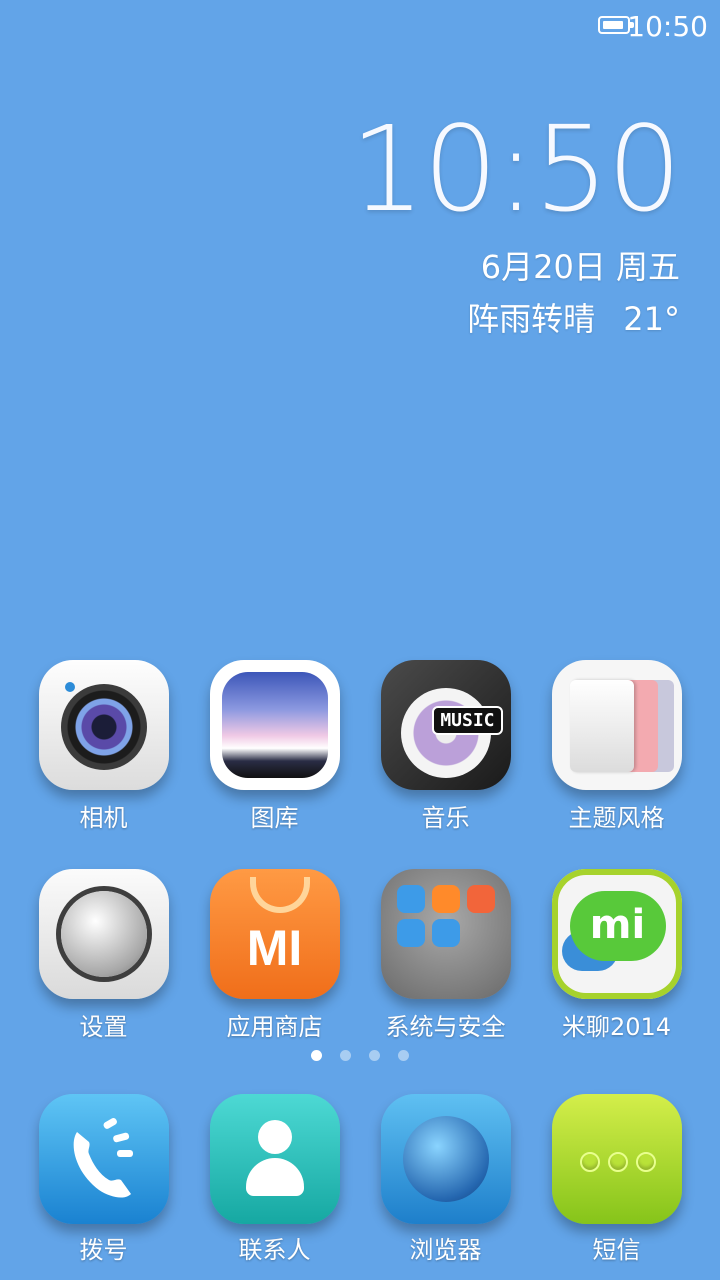 The image size is (720, 1280). What do you see at coordinates (360, 27) in the screenshot?
I see `status-bar: 10:50` at bounding box center [360, 27].